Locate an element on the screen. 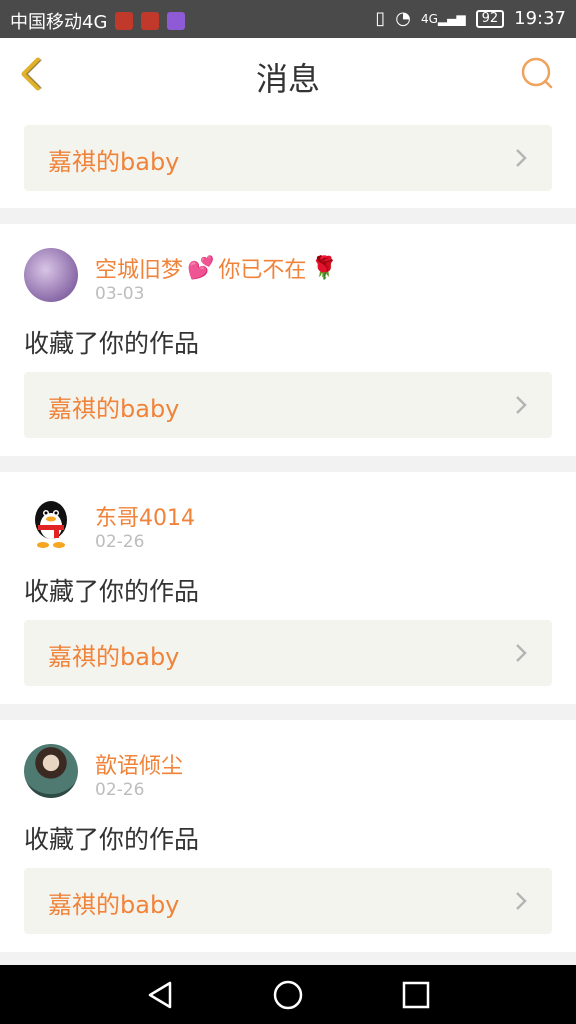 Image resolution: width=576 pixels, height=1024 pixels. username: 空城旧梦 💕 你已不在 🌹 is located at coordinates (216, 268).